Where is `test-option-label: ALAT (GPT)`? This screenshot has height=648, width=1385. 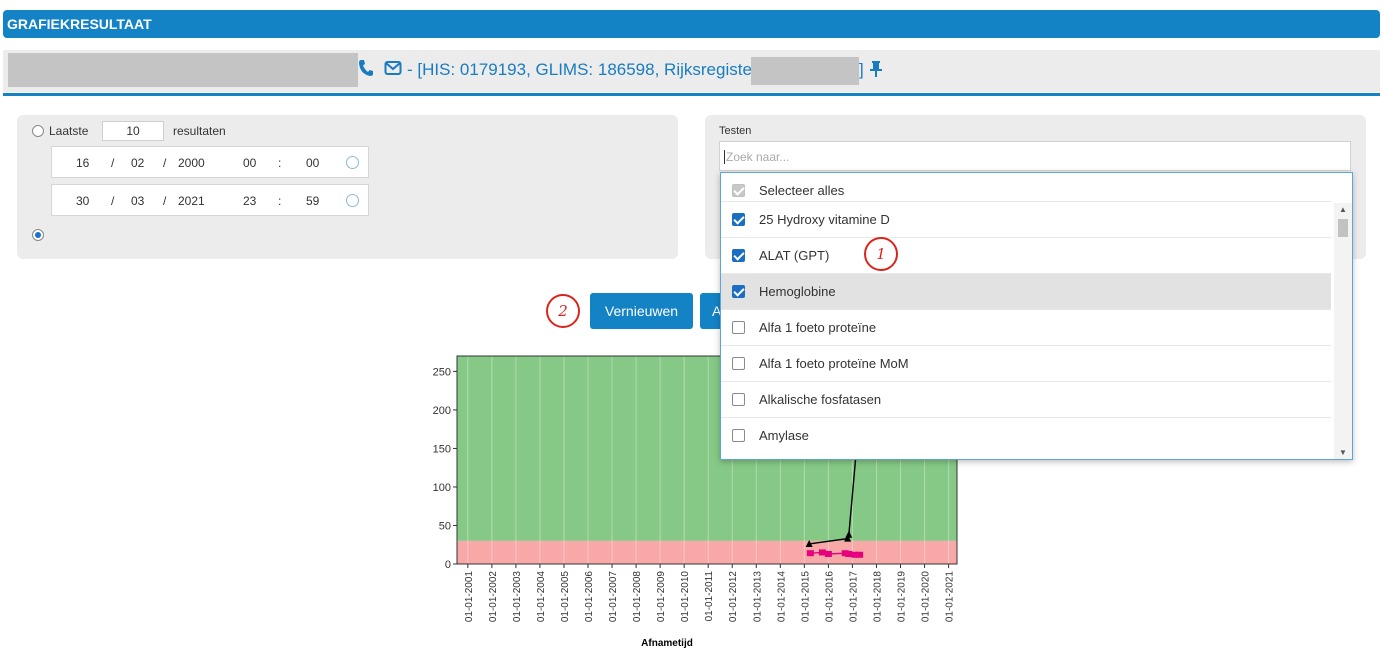 test-option-label: ALAT (GPT) is located at coordinates (794, 255).